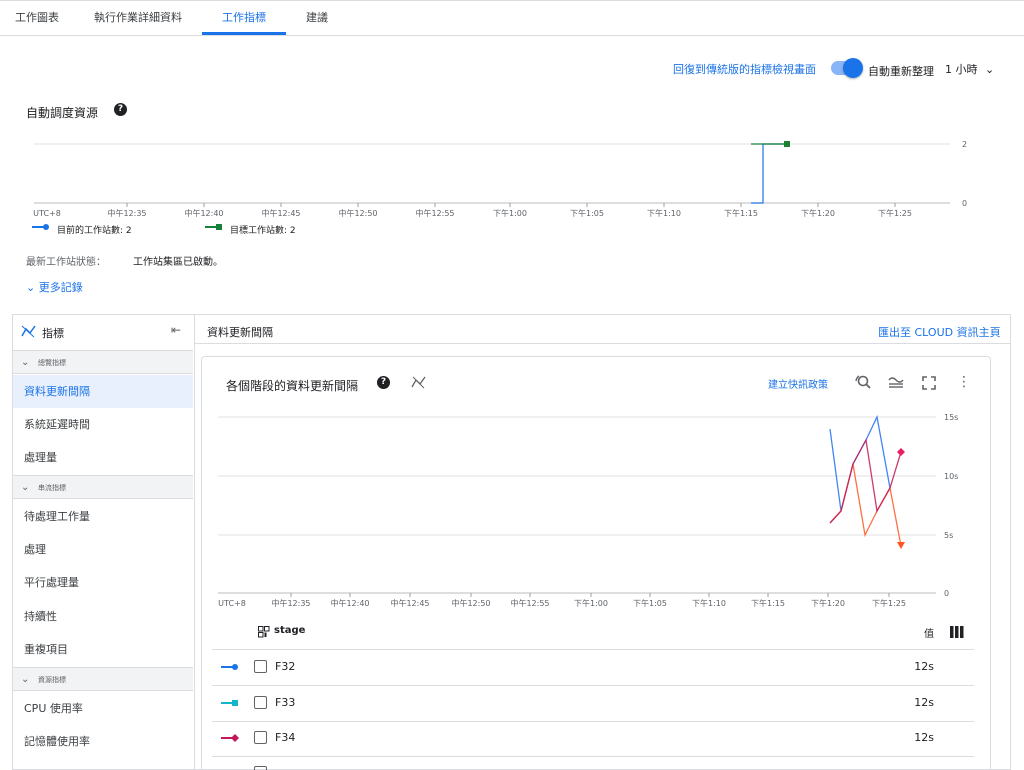 The width and height of the screenshot is (1024, 770). What do you see at coordinates (264, 632) in the screenshot?
I see `group-by-icon` at bounding box center [264, 632].